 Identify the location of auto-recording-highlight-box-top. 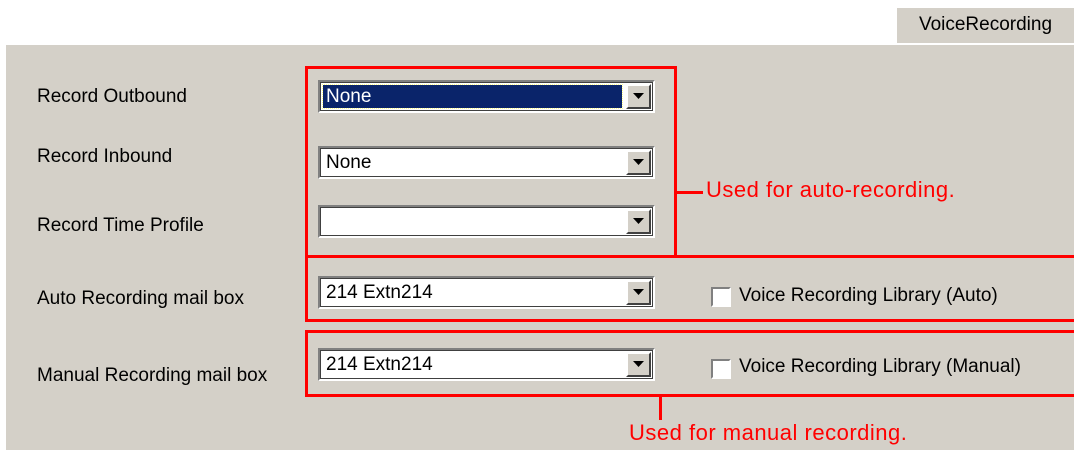
(491, 162).